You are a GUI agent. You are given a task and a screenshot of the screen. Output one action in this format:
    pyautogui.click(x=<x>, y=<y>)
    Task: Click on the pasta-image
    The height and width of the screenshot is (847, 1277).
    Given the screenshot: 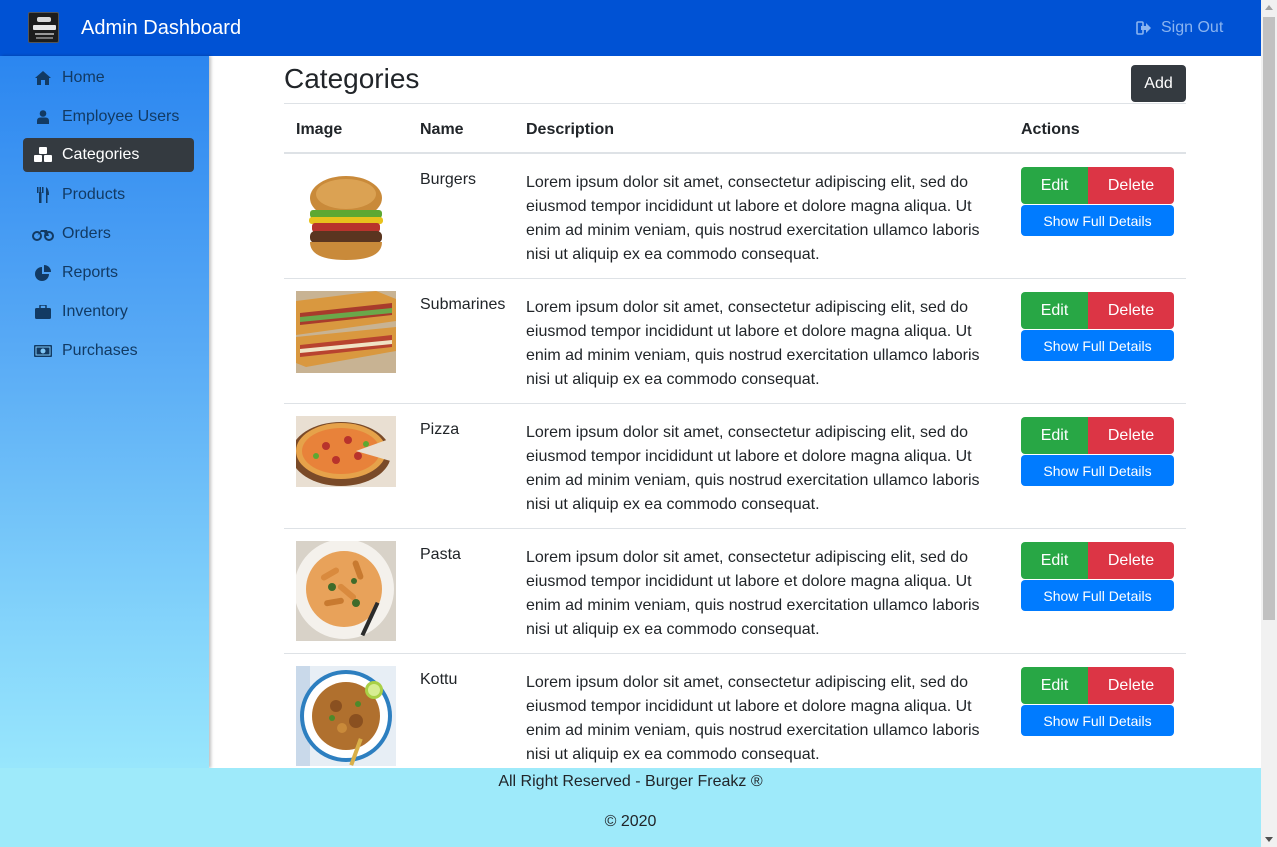 What is the action you would take?
    pyautogui.click(x=345, y=590)
    